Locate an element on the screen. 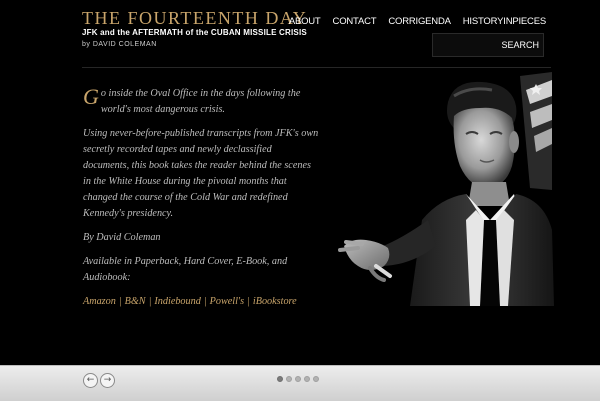  main-nav: ABOUT CONTACT CORRIGENDA HISTORYINPIECES is located at coordinates (417, 21).